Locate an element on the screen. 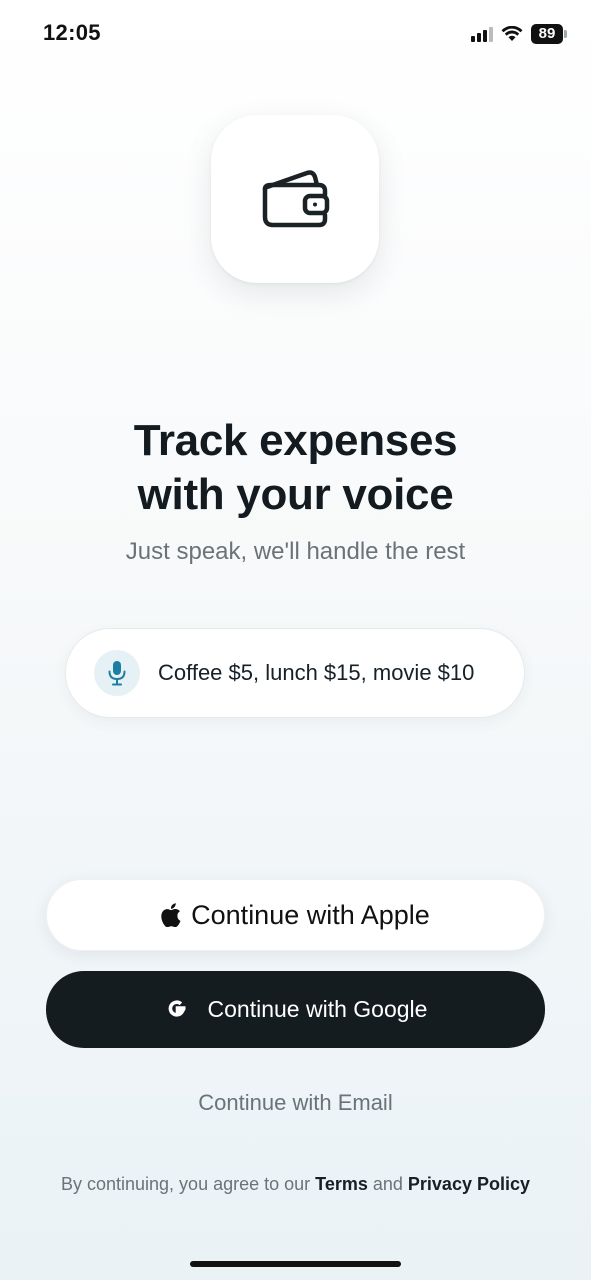 Image resolution: width=591 pixels, height=1280 pixels. wifi-icon is located at coordinates (512, 33).